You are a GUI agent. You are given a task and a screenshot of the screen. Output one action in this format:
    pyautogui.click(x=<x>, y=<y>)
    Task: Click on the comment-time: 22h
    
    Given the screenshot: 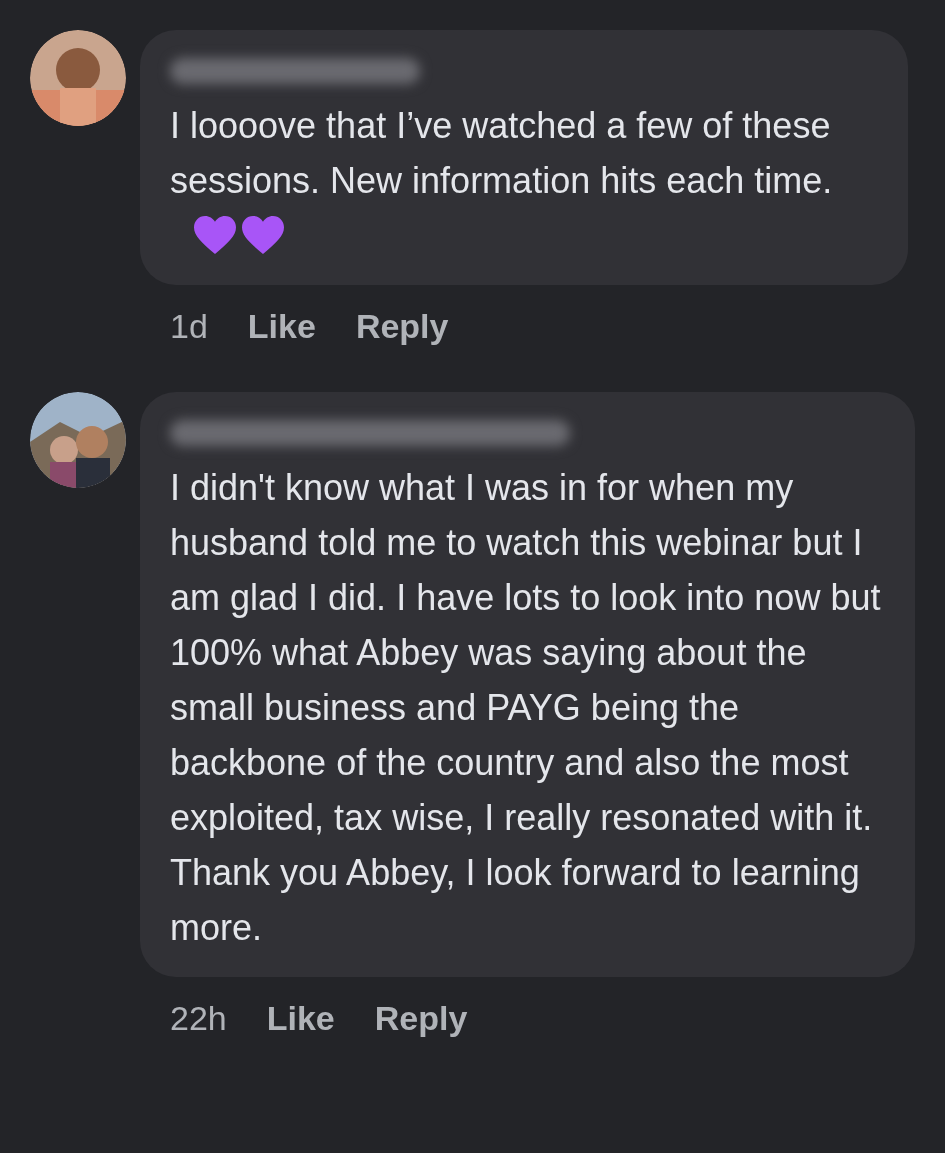 What is the action you would take?
    pyautogui.click(x=198, y=1018)
    